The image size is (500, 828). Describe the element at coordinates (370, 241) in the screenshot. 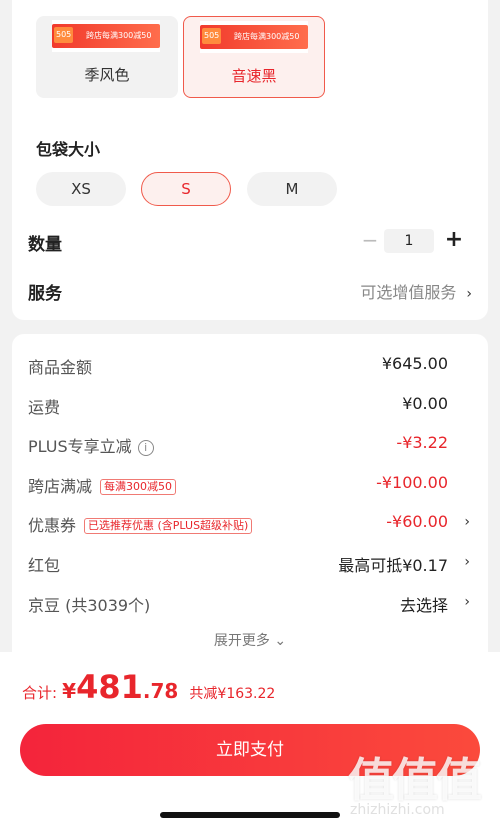

I see `quantity-minus-button: −` at that location.